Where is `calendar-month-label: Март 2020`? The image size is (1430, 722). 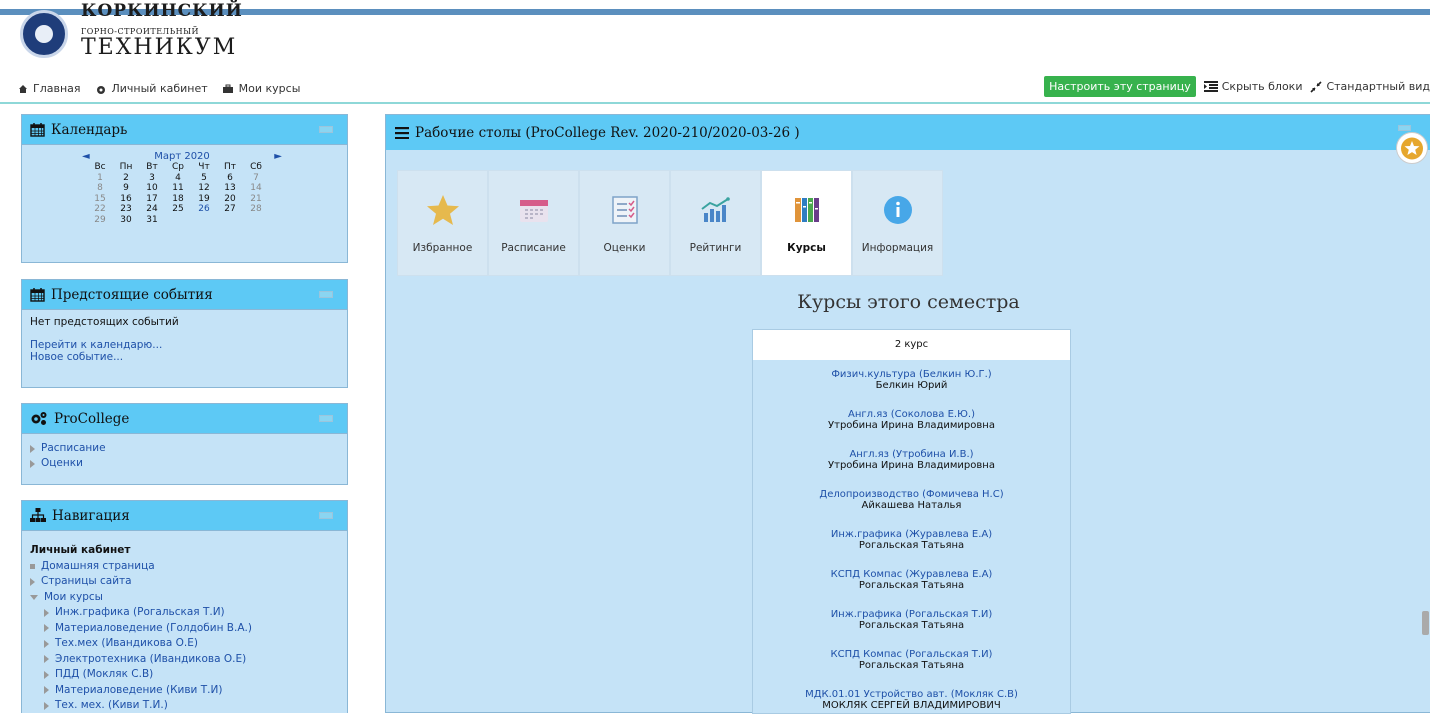 calendar-month-label: Март 2020 is located at coordinates (182, 156).